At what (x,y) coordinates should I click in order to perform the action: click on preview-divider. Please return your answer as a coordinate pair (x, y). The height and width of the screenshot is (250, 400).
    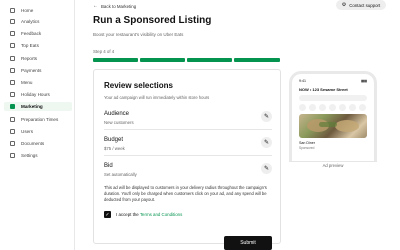
    Looking at the image, I should click on (333, 161).